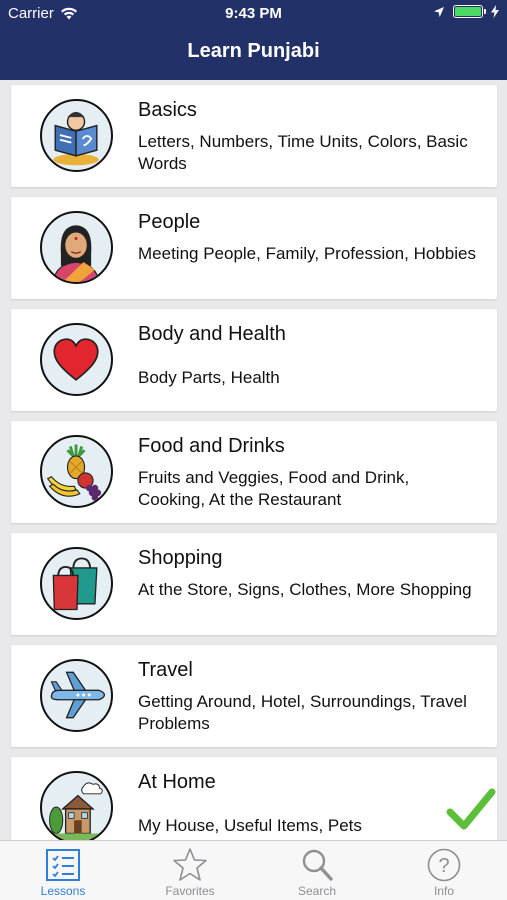  I want to click on lesson-subtitle: Body Parts, Health, so click(209, 377).